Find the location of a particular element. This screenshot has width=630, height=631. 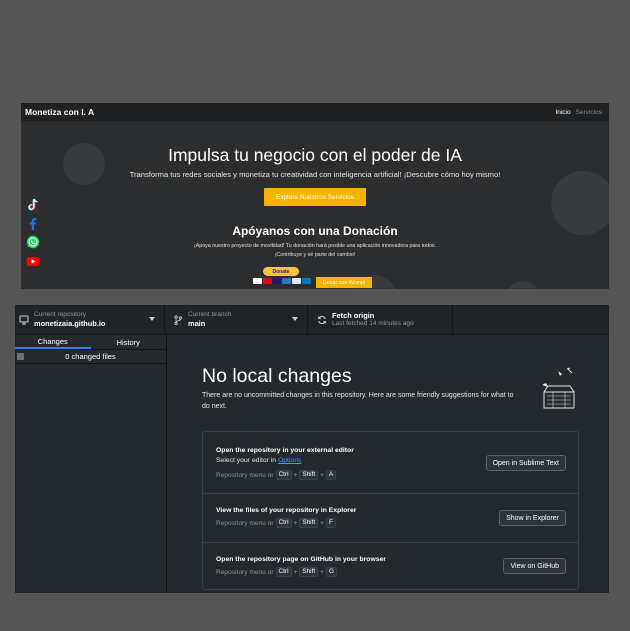

key-letter: G is located at coordinates (331, 572).